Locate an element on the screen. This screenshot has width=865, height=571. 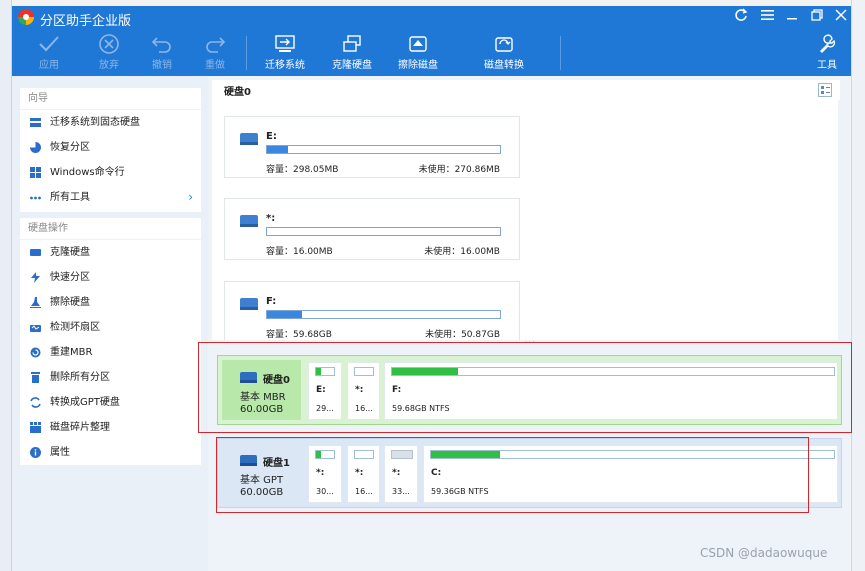
menu-icon is located at coordinates (767, 18).